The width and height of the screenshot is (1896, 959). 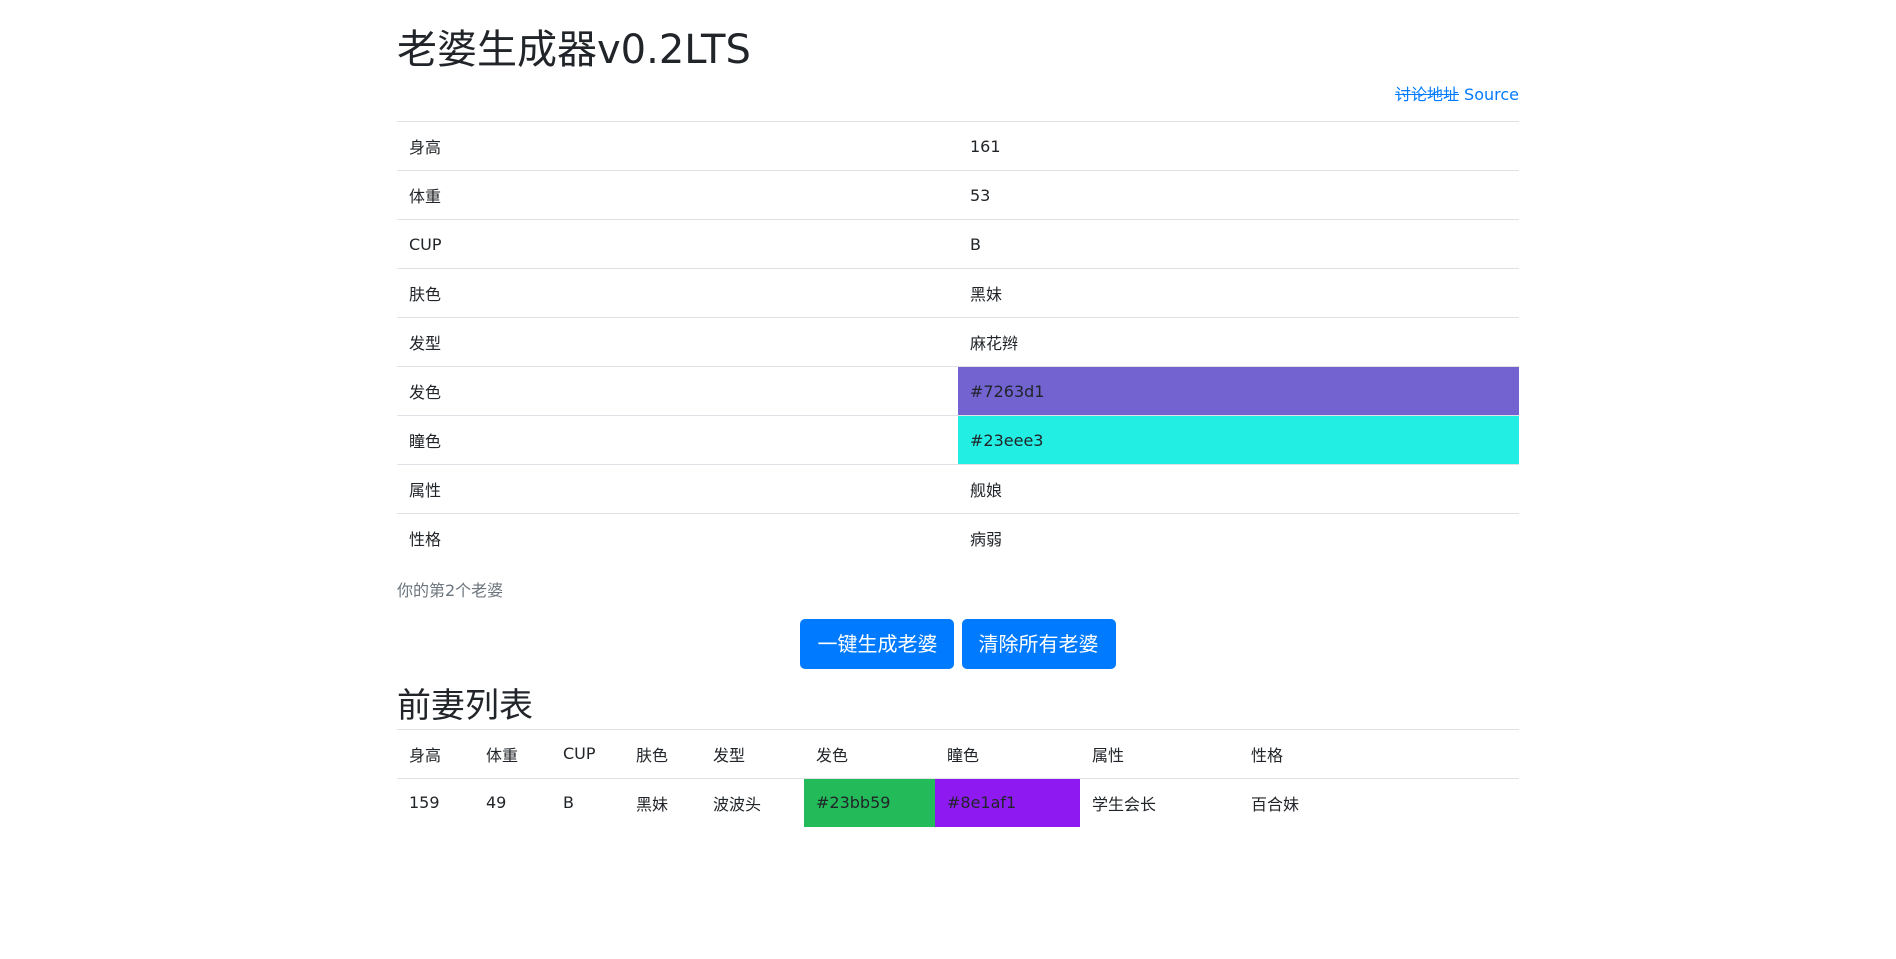 I want to click on source-link: Source, so click(x=1491, y=94).